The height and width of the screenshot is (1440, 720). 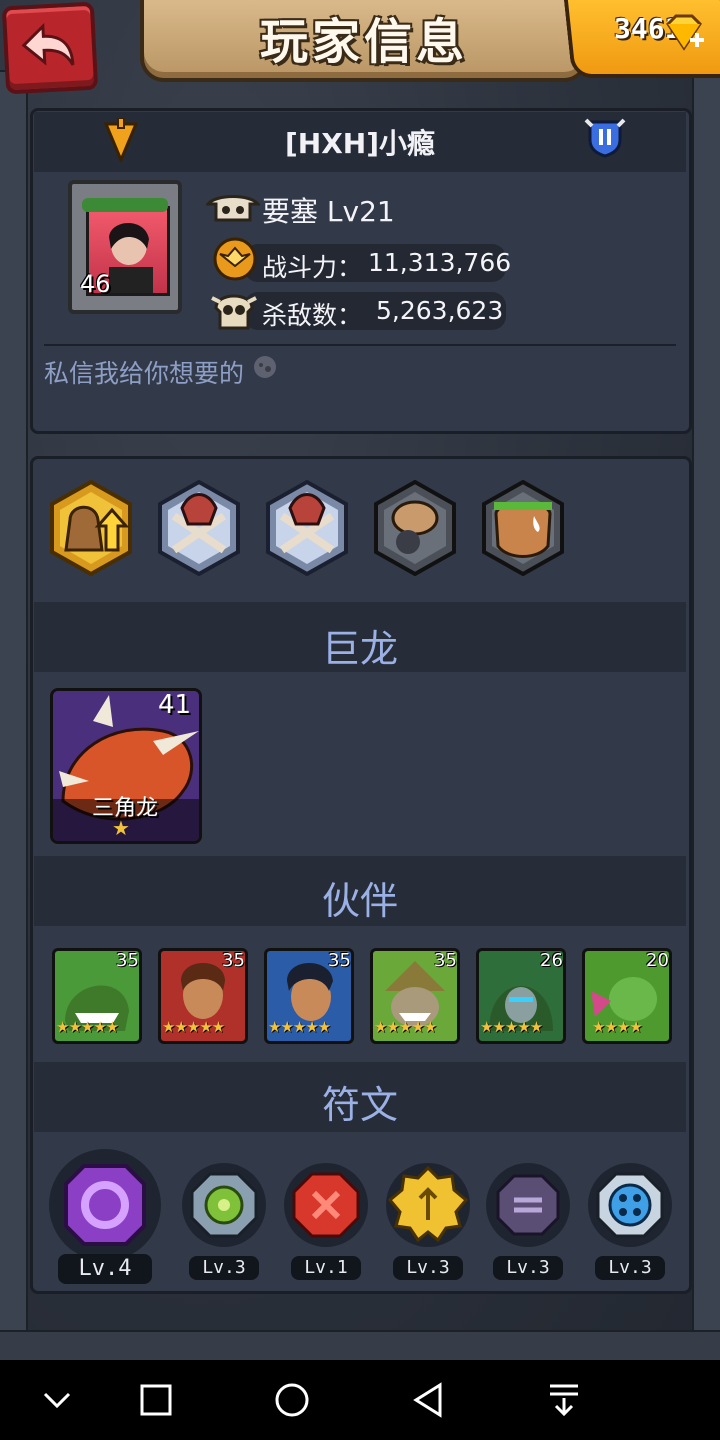 I want to click on player-signature: 私信我给你想要的, so click(x=161, y=372).